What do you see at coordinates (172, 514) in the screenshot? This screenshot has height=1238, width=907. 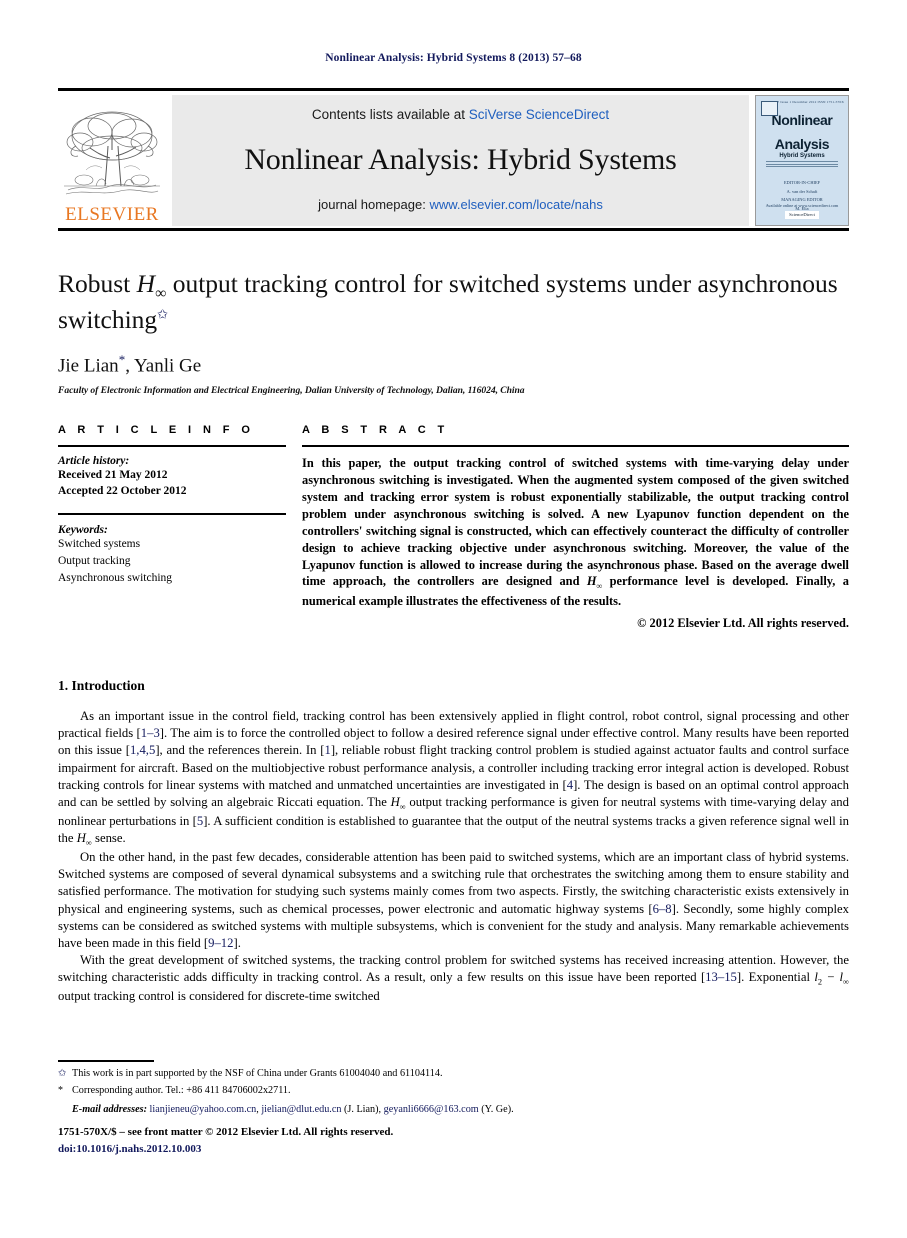 I see `article-info-rule-mid` at bounding box center [172, 514].